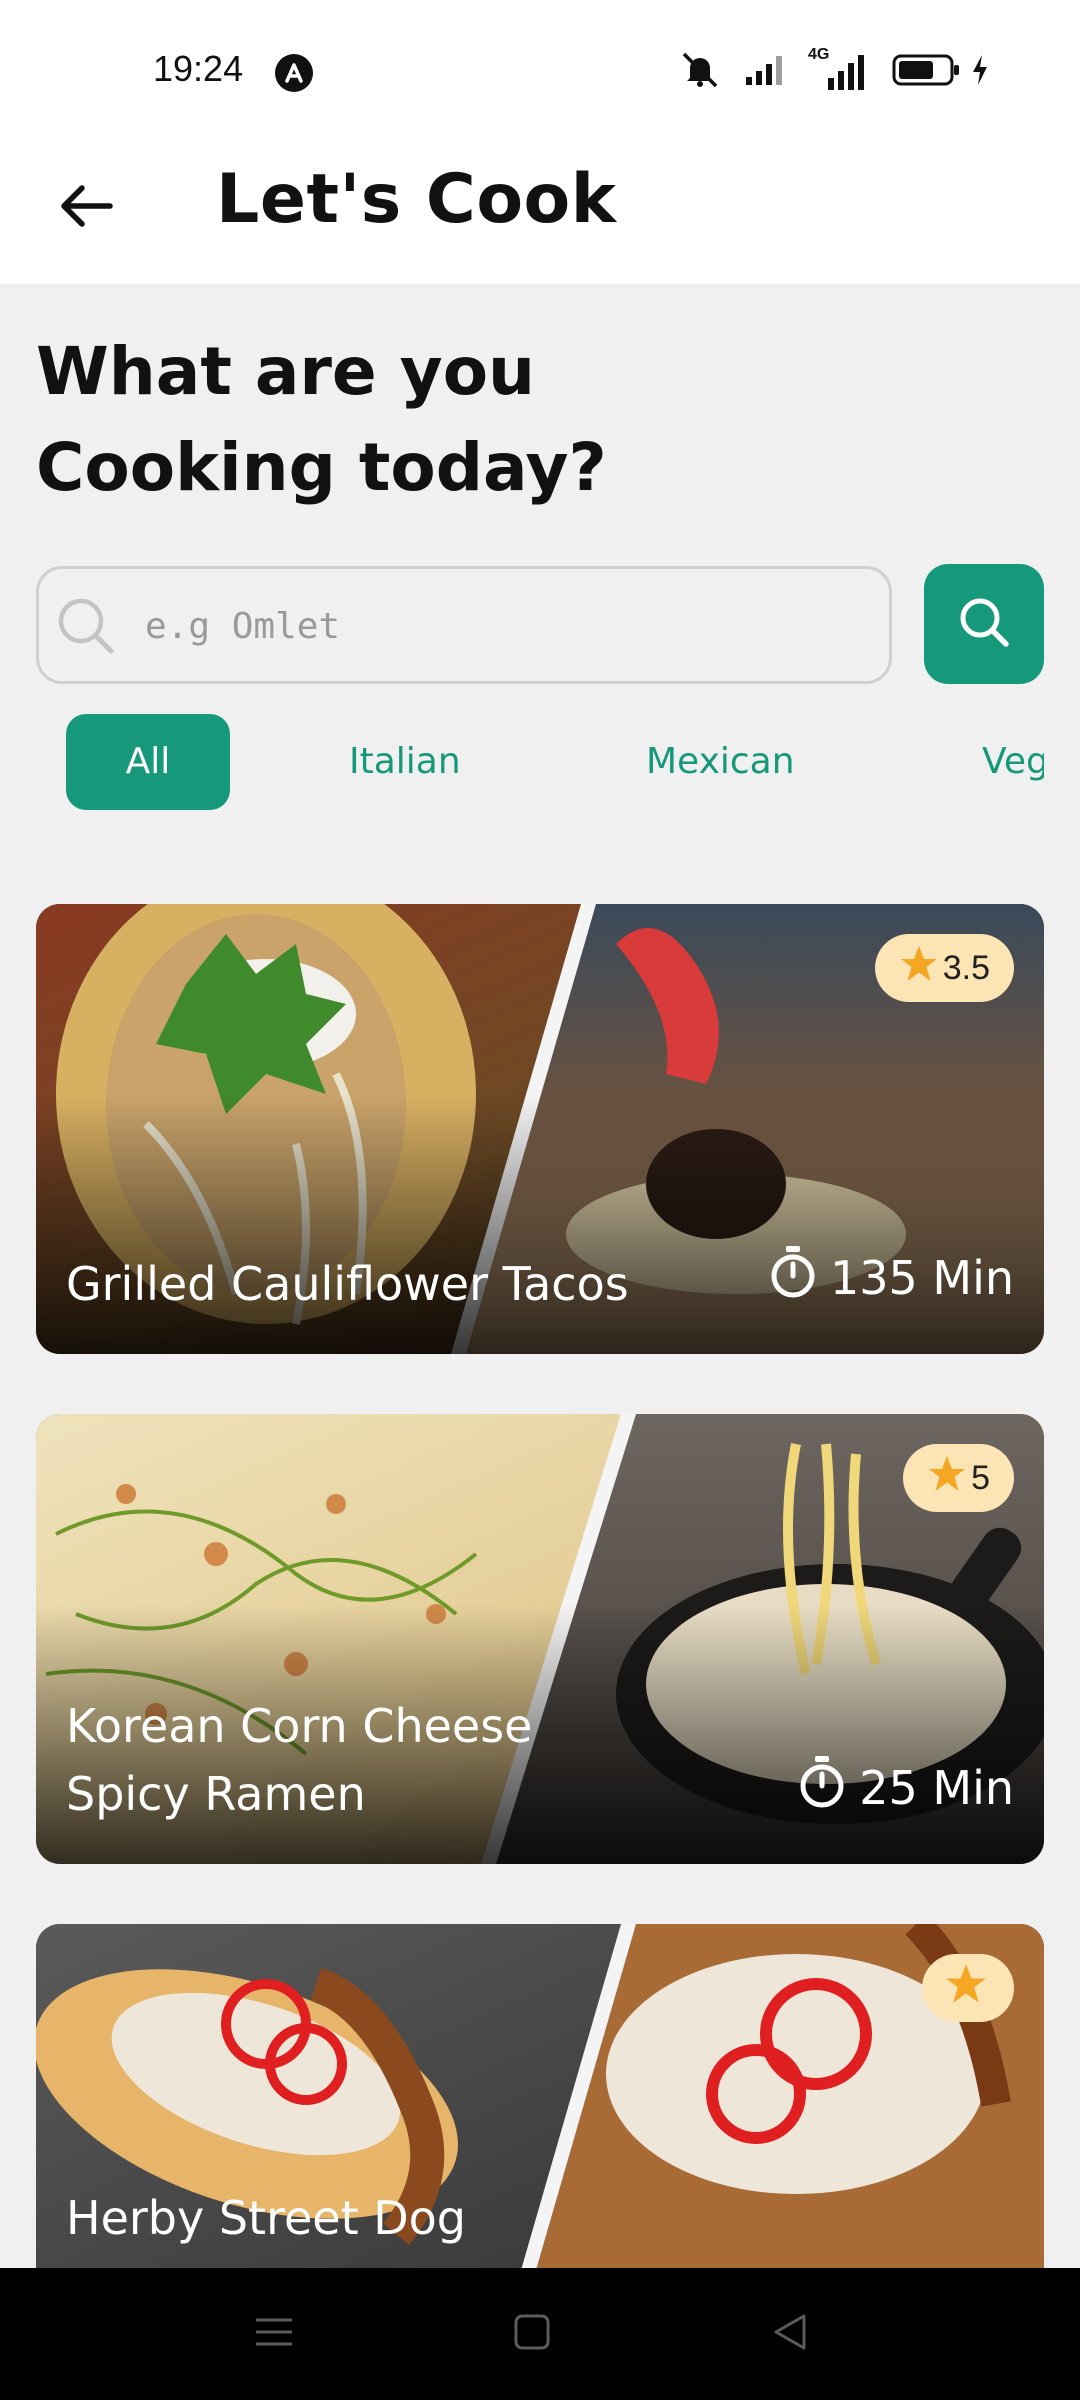  Describe the element at coordinates (980, 72) in the screenshot. I see `charging-icon` at that location.